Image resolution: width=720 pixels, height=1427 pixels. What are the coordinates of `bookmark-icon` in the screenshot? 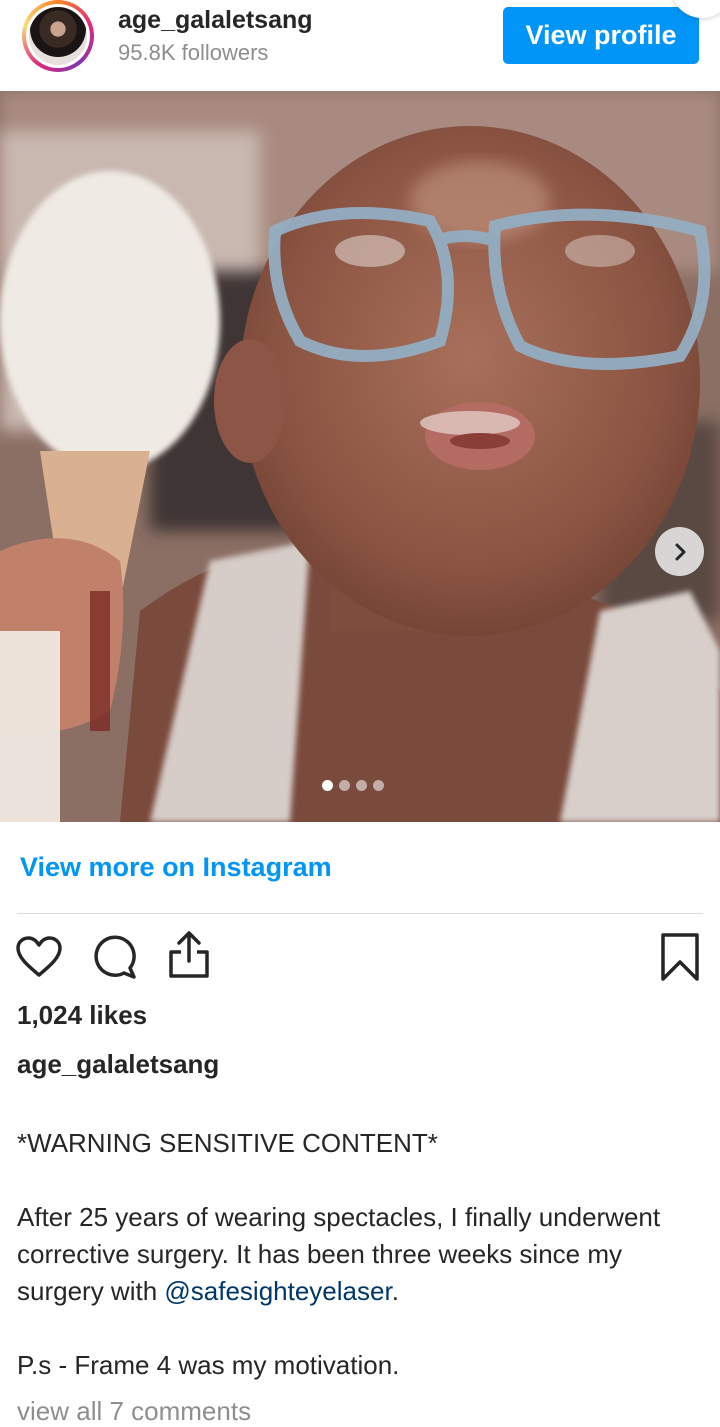 It's located at (680, 957).